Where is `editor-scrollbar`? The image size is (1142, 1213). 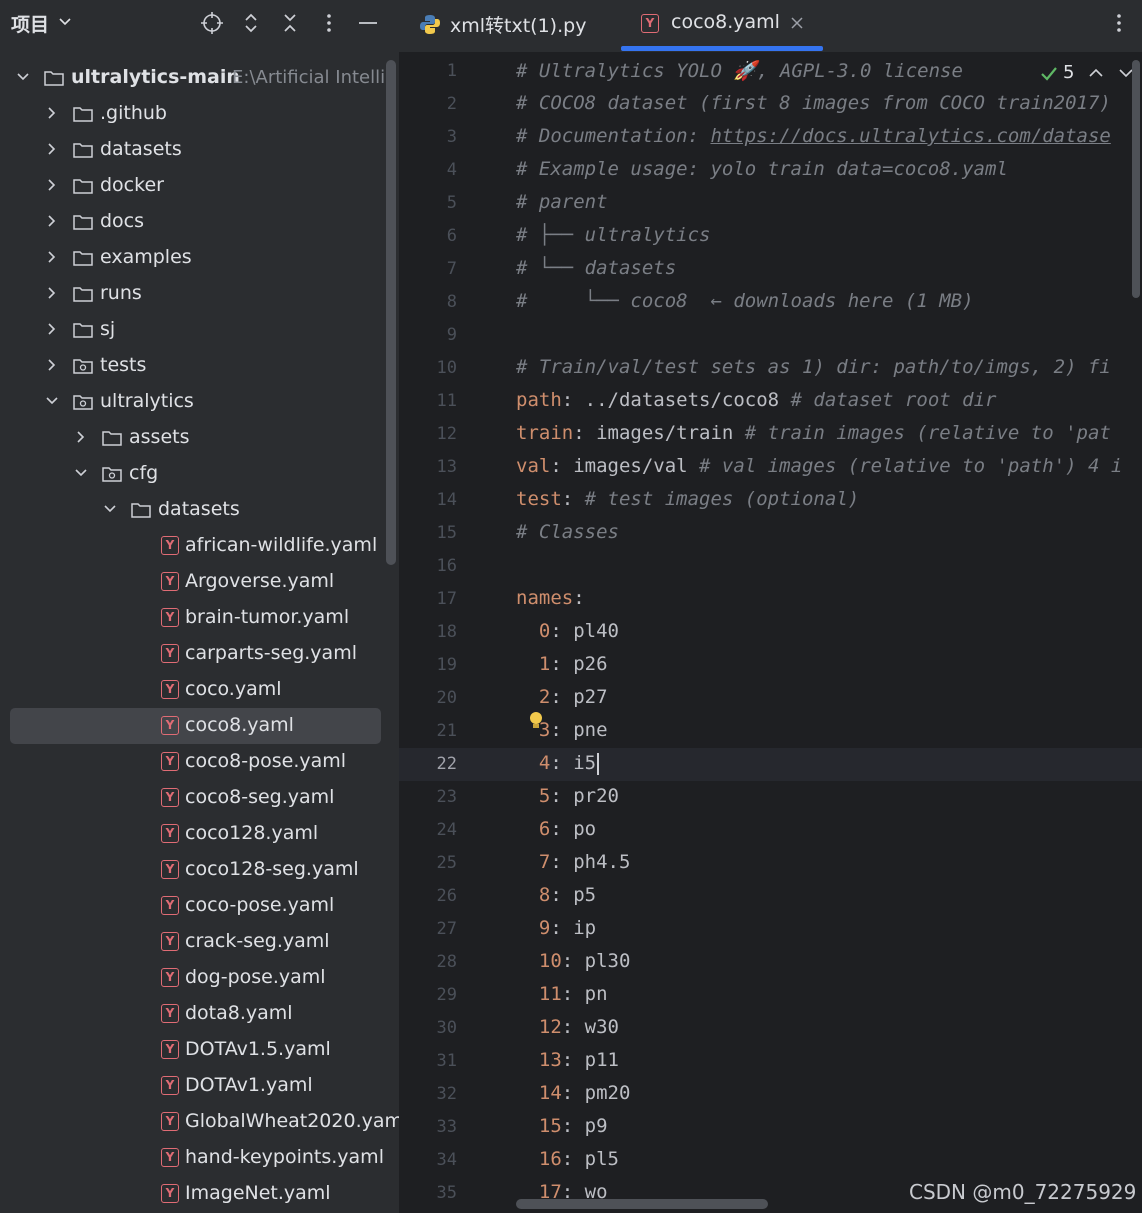
editor-scrollbar is located at coordinates (1136, 179).